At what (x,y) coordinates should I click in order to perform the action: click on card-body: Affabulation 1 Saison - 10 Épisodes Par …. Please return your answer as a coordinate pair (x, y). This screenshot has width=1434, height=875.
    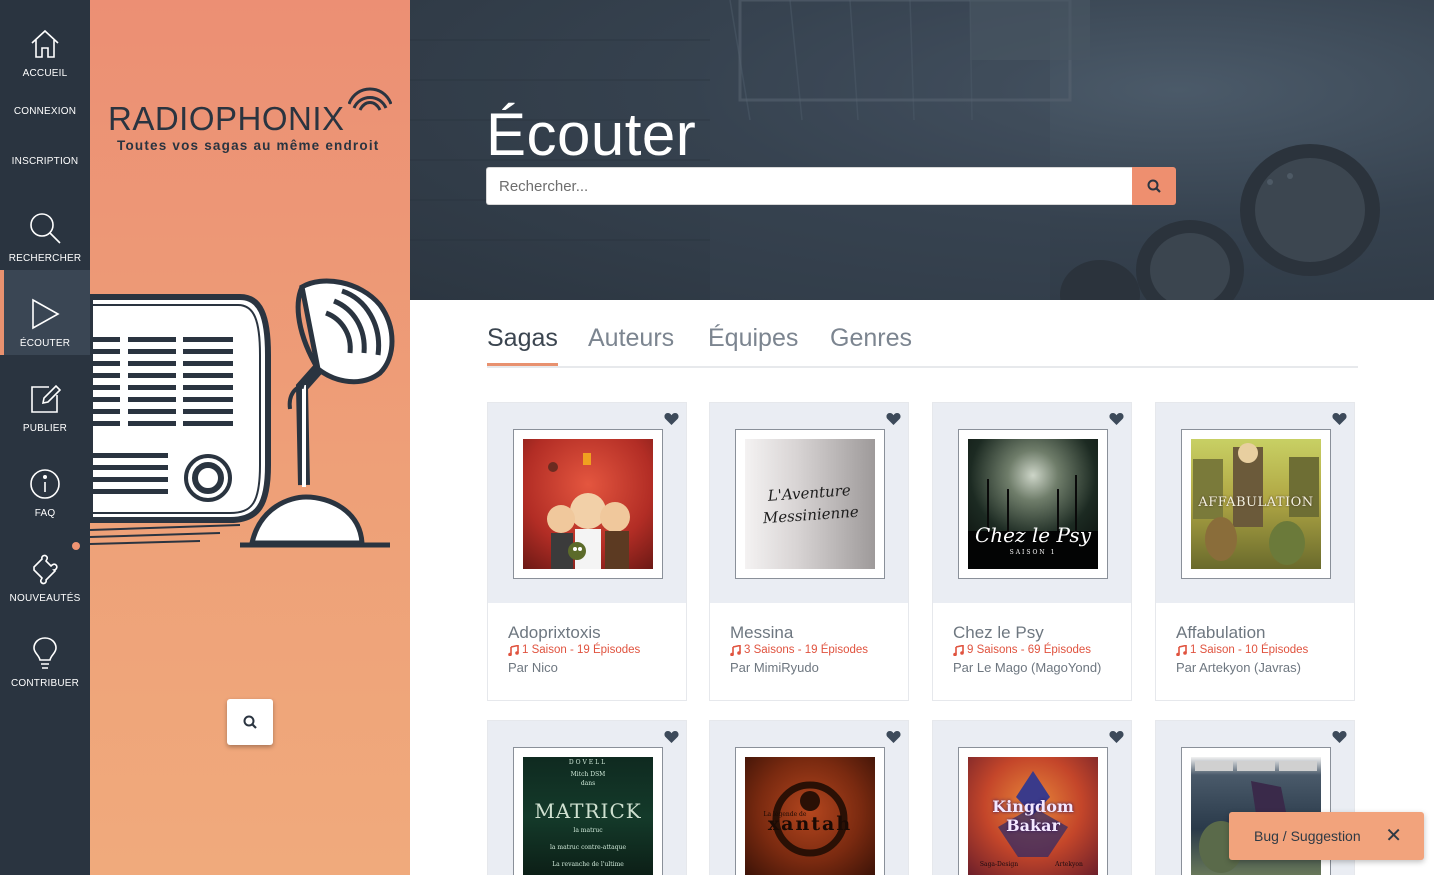
    Looking at the image, I should click on (1255, 651).